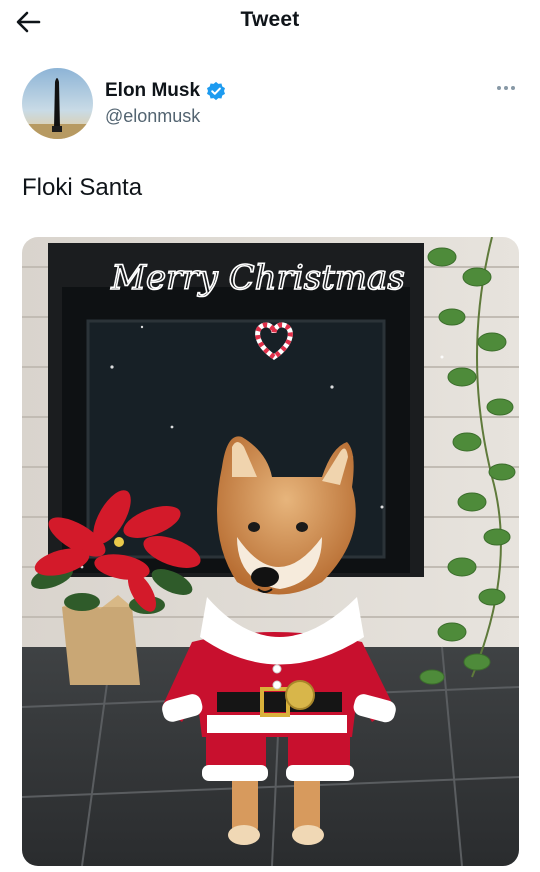 The image size is (540, 872). I want to click on starship-rocket-avatar, so click(57, 103).